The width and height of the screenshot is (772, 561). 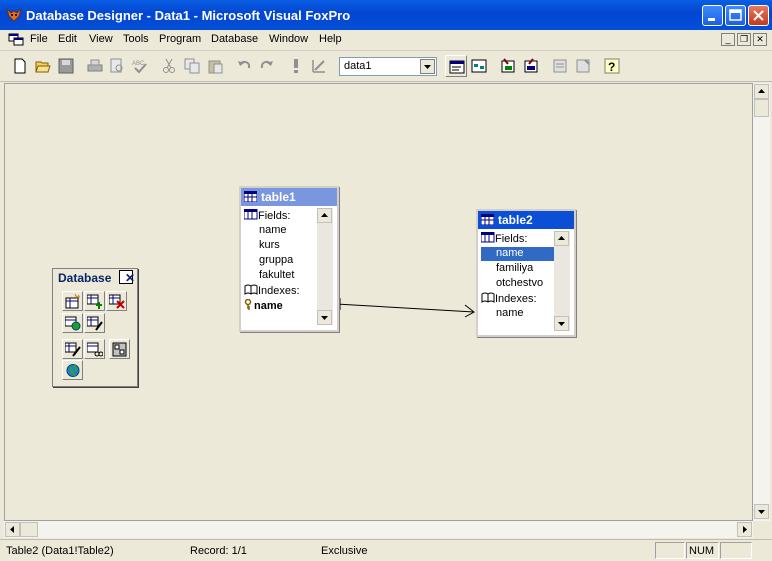 What do you see at coordinates (519, 284) in the screenshot?
I see `table2-field-otchestvo: otchestvo` at bounding box center [519, 284].